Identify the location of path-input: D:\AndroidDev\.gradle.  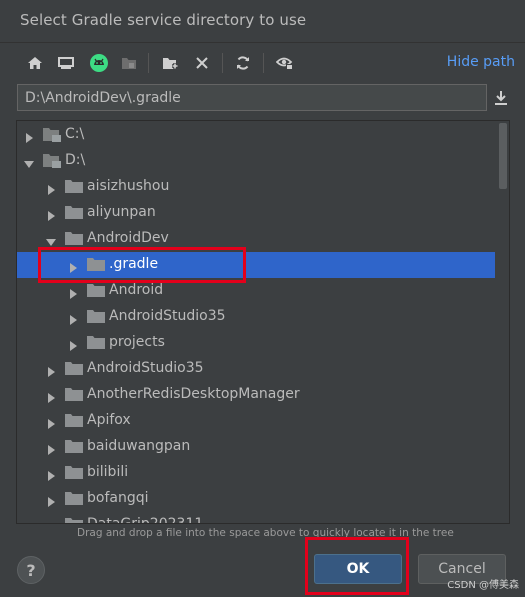
(252, 97).